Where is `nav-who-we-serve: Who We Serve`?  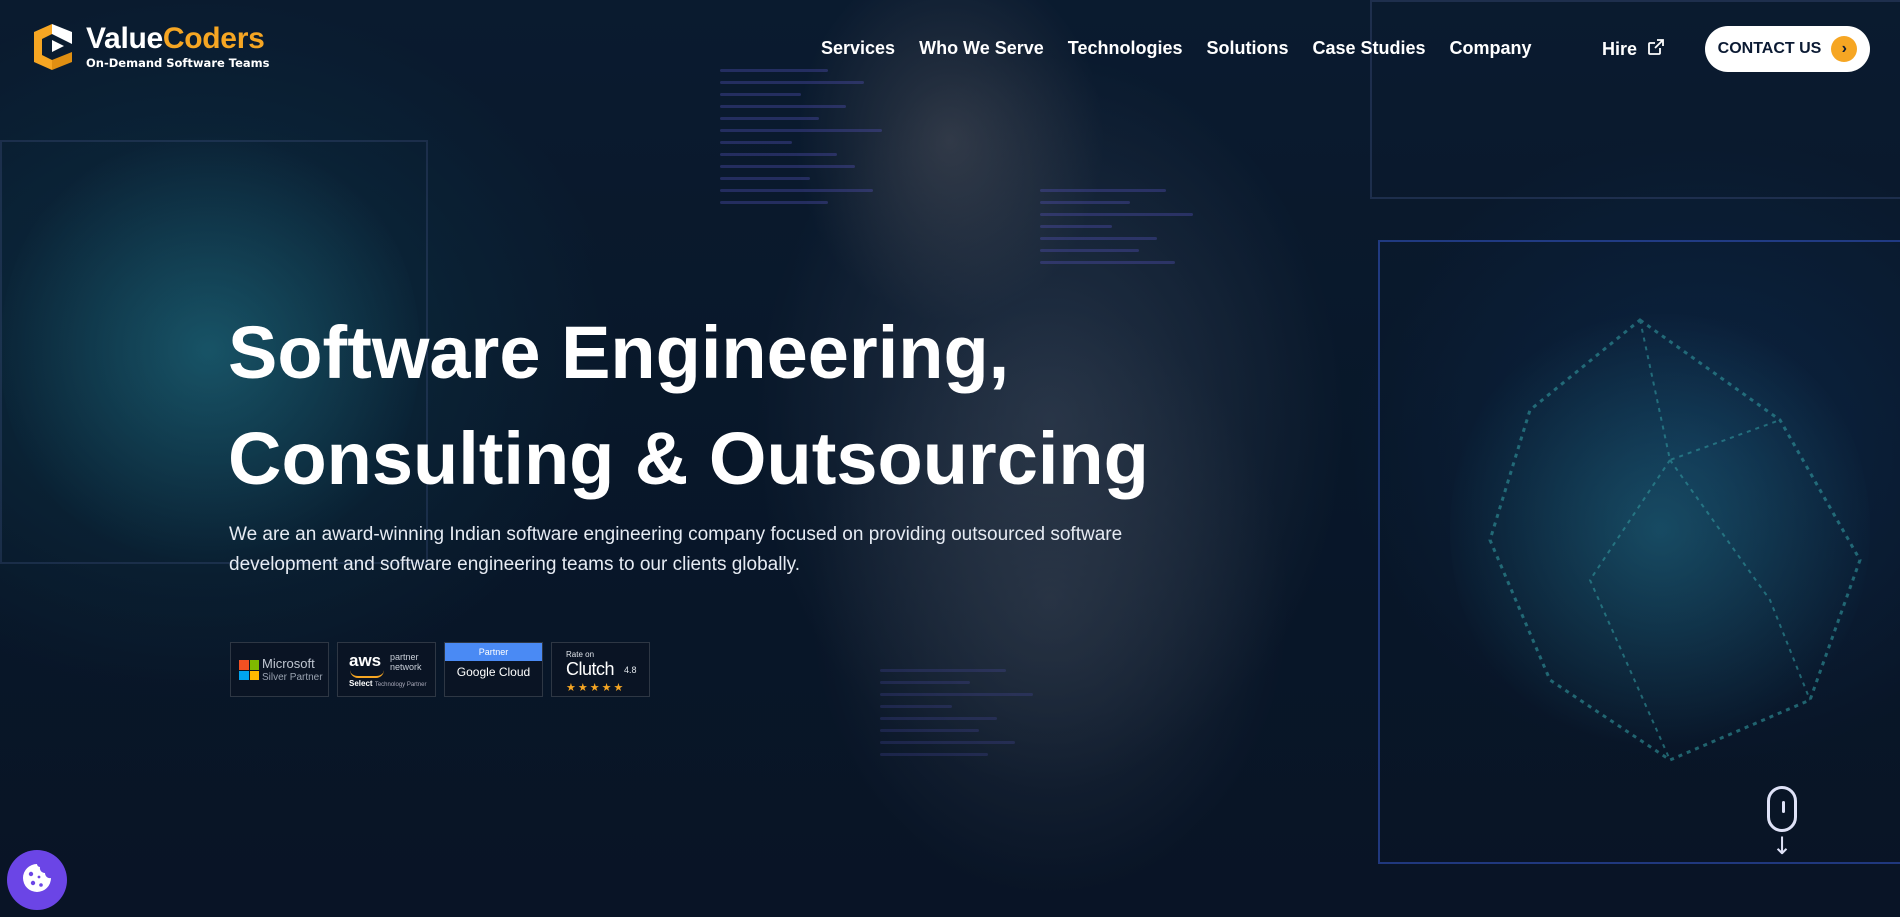
nav-who-we-serve: Who We Serve is located at coordinates (981, 48).